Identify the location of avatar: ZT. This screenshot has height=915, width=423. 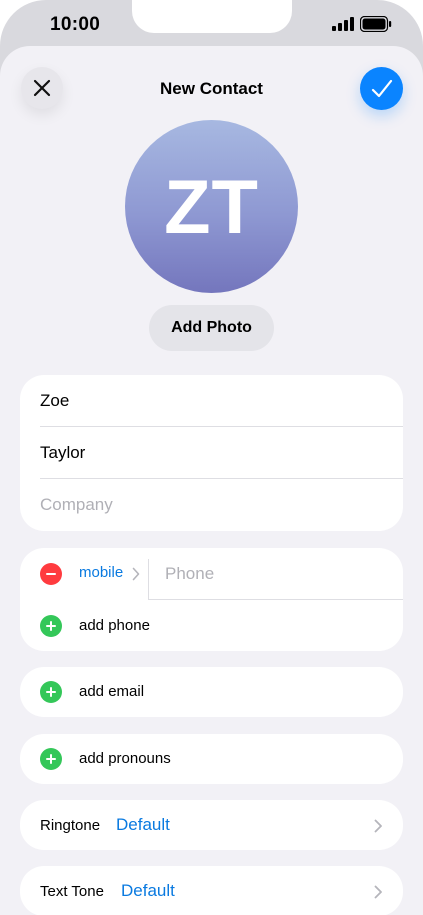
(211, 206).